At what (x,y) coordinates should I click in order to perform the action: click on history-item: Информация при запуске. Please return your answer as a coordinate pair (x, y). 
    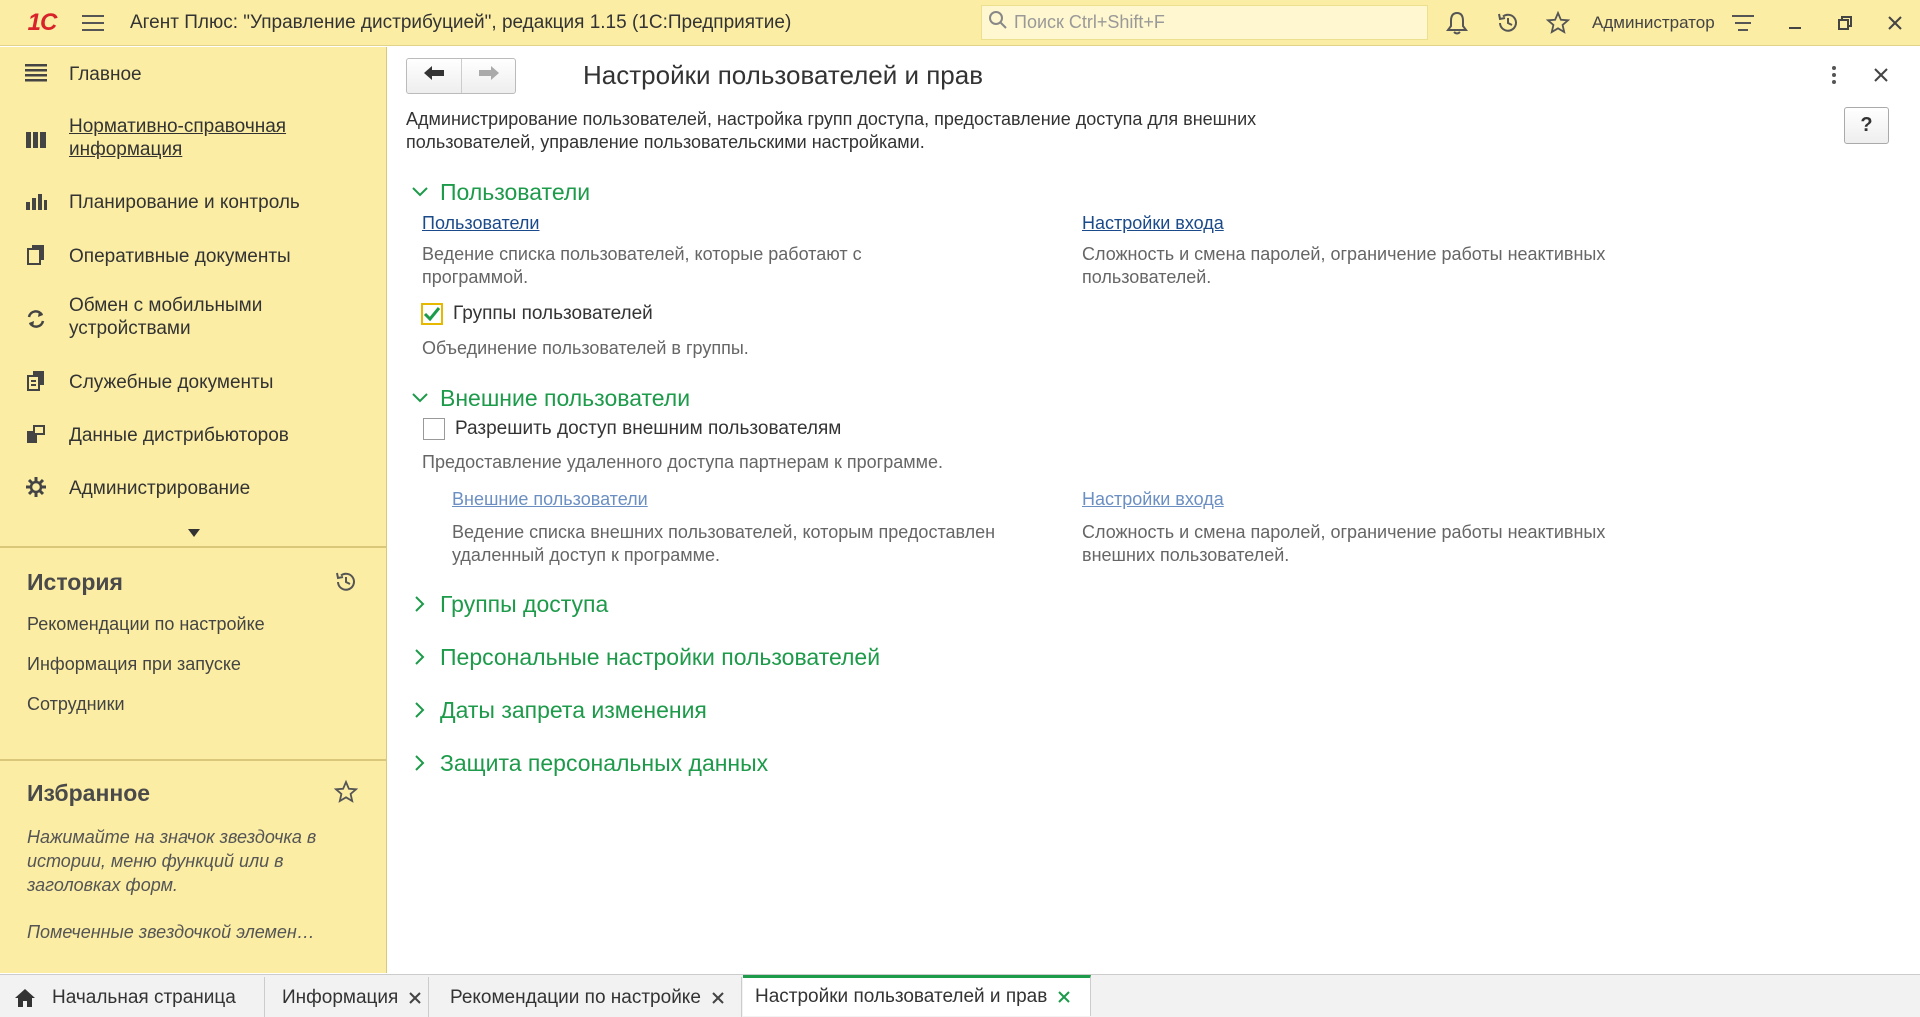
    Looking at the image, I should click on (134, 664).